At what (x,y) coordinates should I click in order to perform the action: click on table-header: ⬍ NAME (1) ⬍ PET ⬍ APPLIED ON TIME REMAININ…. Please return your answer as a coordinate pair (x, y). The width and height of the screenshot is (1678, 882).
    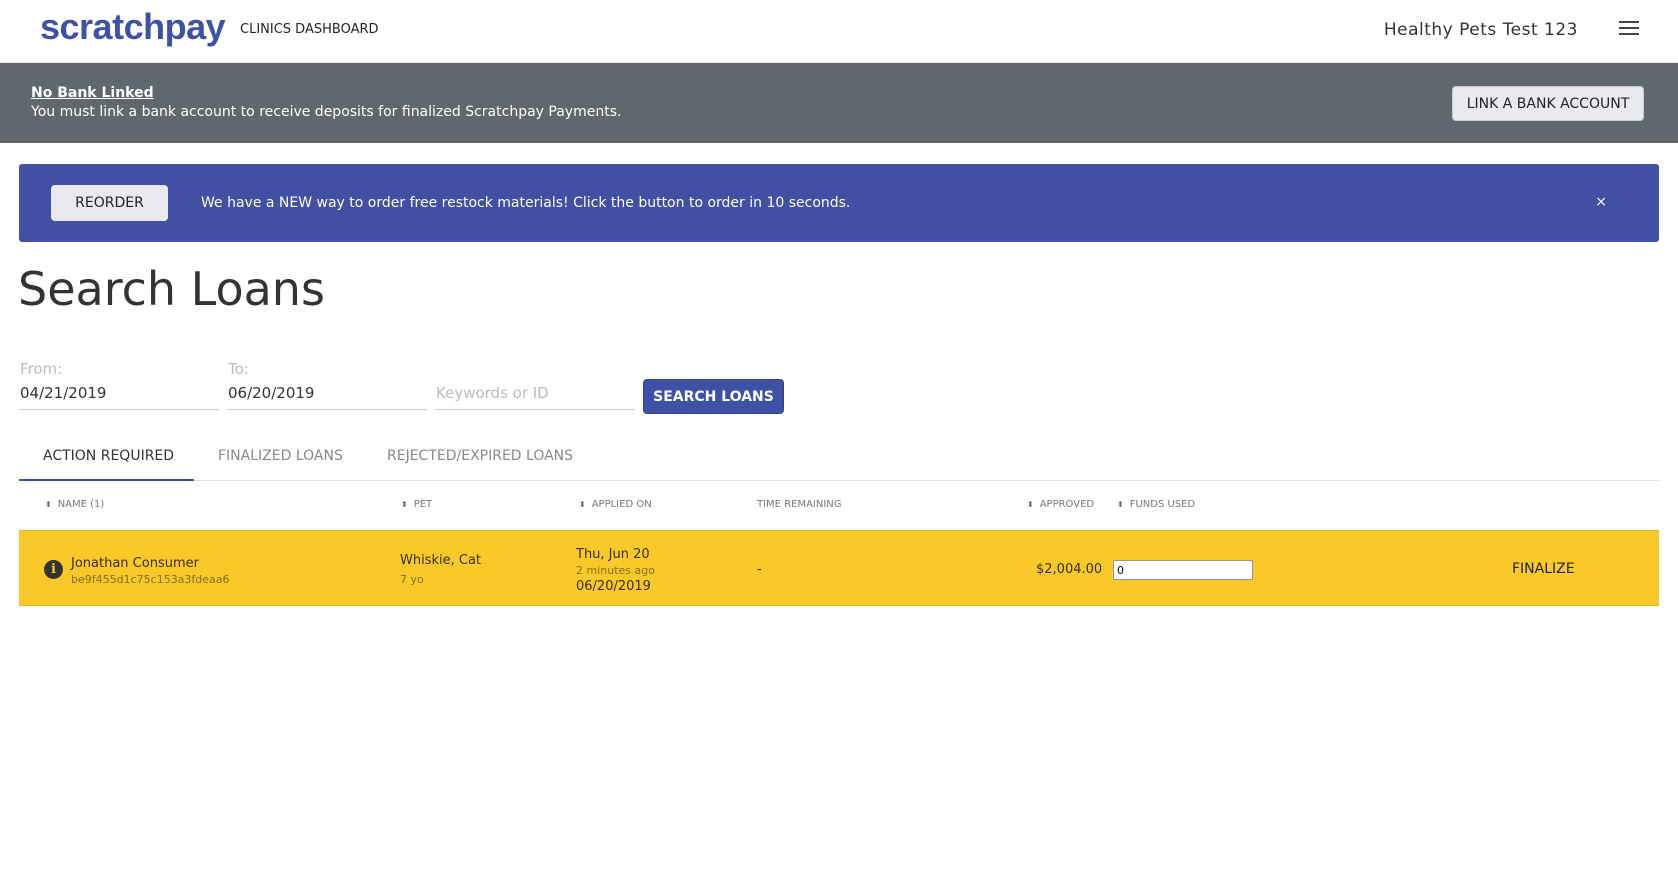
    Looking at the image, I should click on (839, 510).